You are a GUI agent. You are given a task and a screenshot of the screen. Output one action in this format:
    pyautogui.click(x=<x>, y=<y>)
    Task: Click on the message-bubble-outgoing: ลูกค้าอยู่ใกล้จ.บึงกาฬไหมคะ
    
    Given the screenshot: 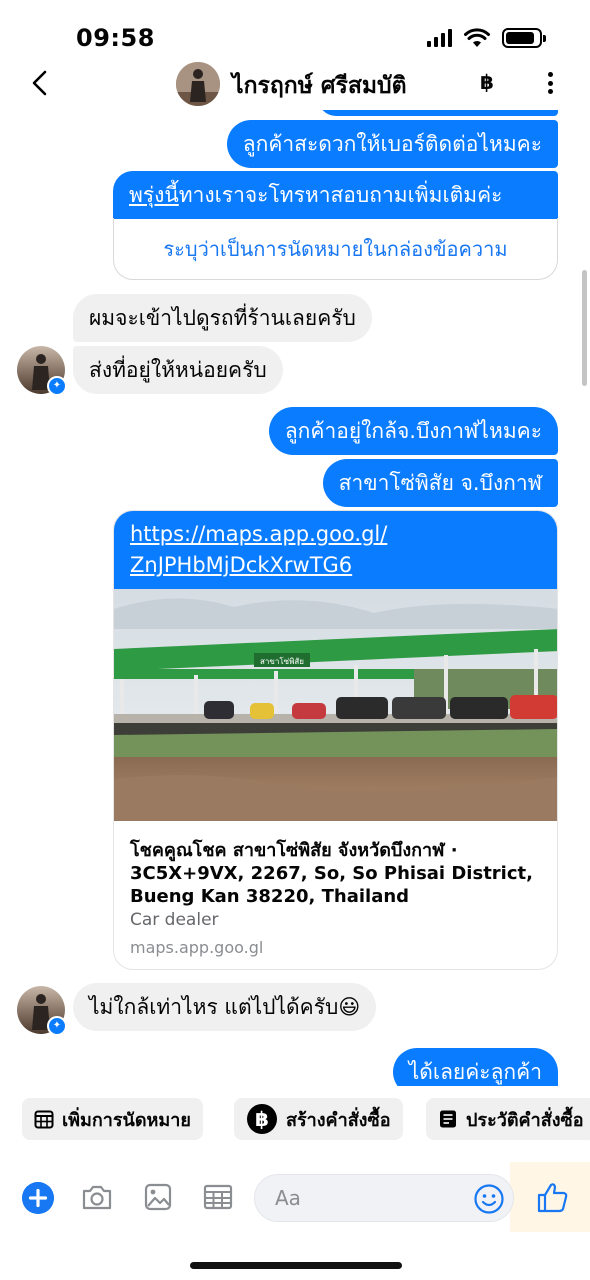 What is the action you would take?
    pyautogui.click(x=413, y=431)
    